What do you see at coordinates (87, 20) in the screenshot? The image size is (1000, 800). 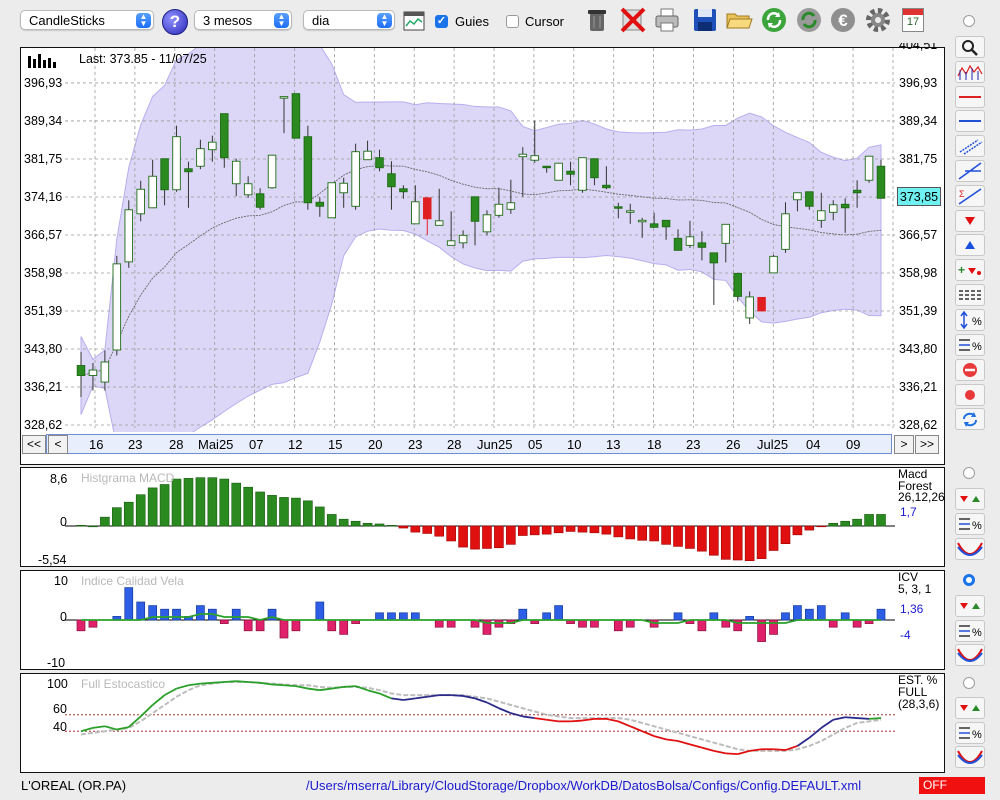 I see `chart-type-select: CandleSticks ▲ ▼` at bounding box center [87, 20].